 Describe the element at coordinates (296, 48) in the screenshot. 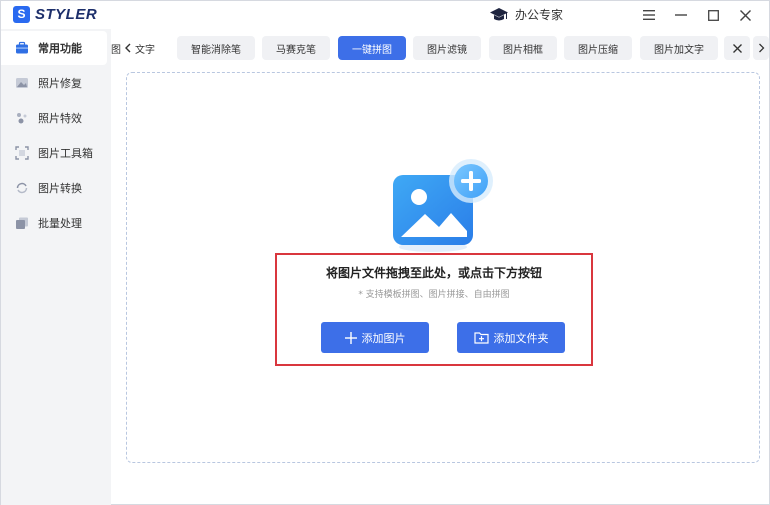

I see `tab-mosaic: 马赛克笔` at that location.